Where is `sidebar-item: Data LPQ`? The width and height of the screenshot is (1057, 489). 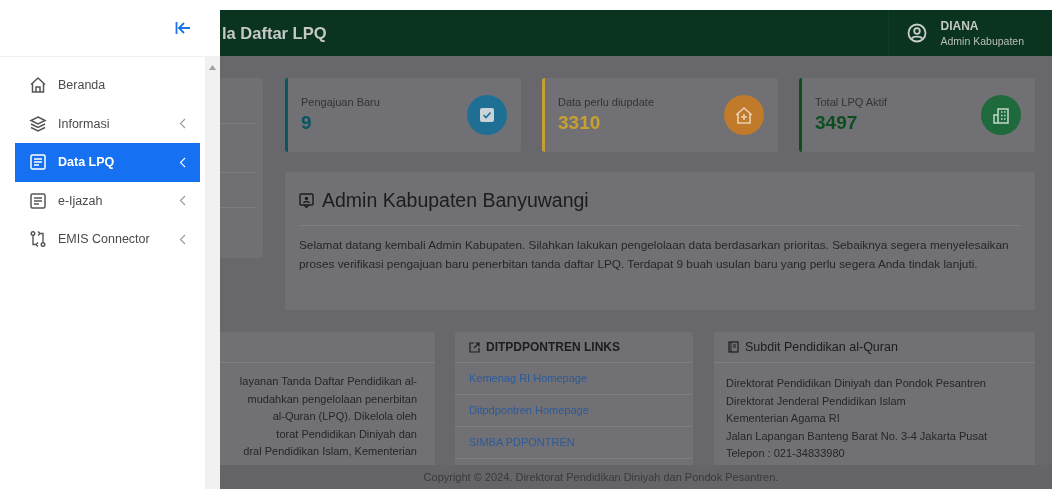 sidebar-item: Data LPQ is located at coordinates (107, 162).